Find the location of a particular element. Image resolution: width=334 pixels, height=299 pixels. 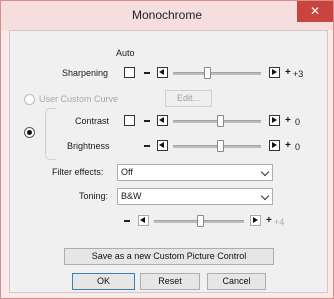

sharpening-increase-button is located at coordinates (274, 72).